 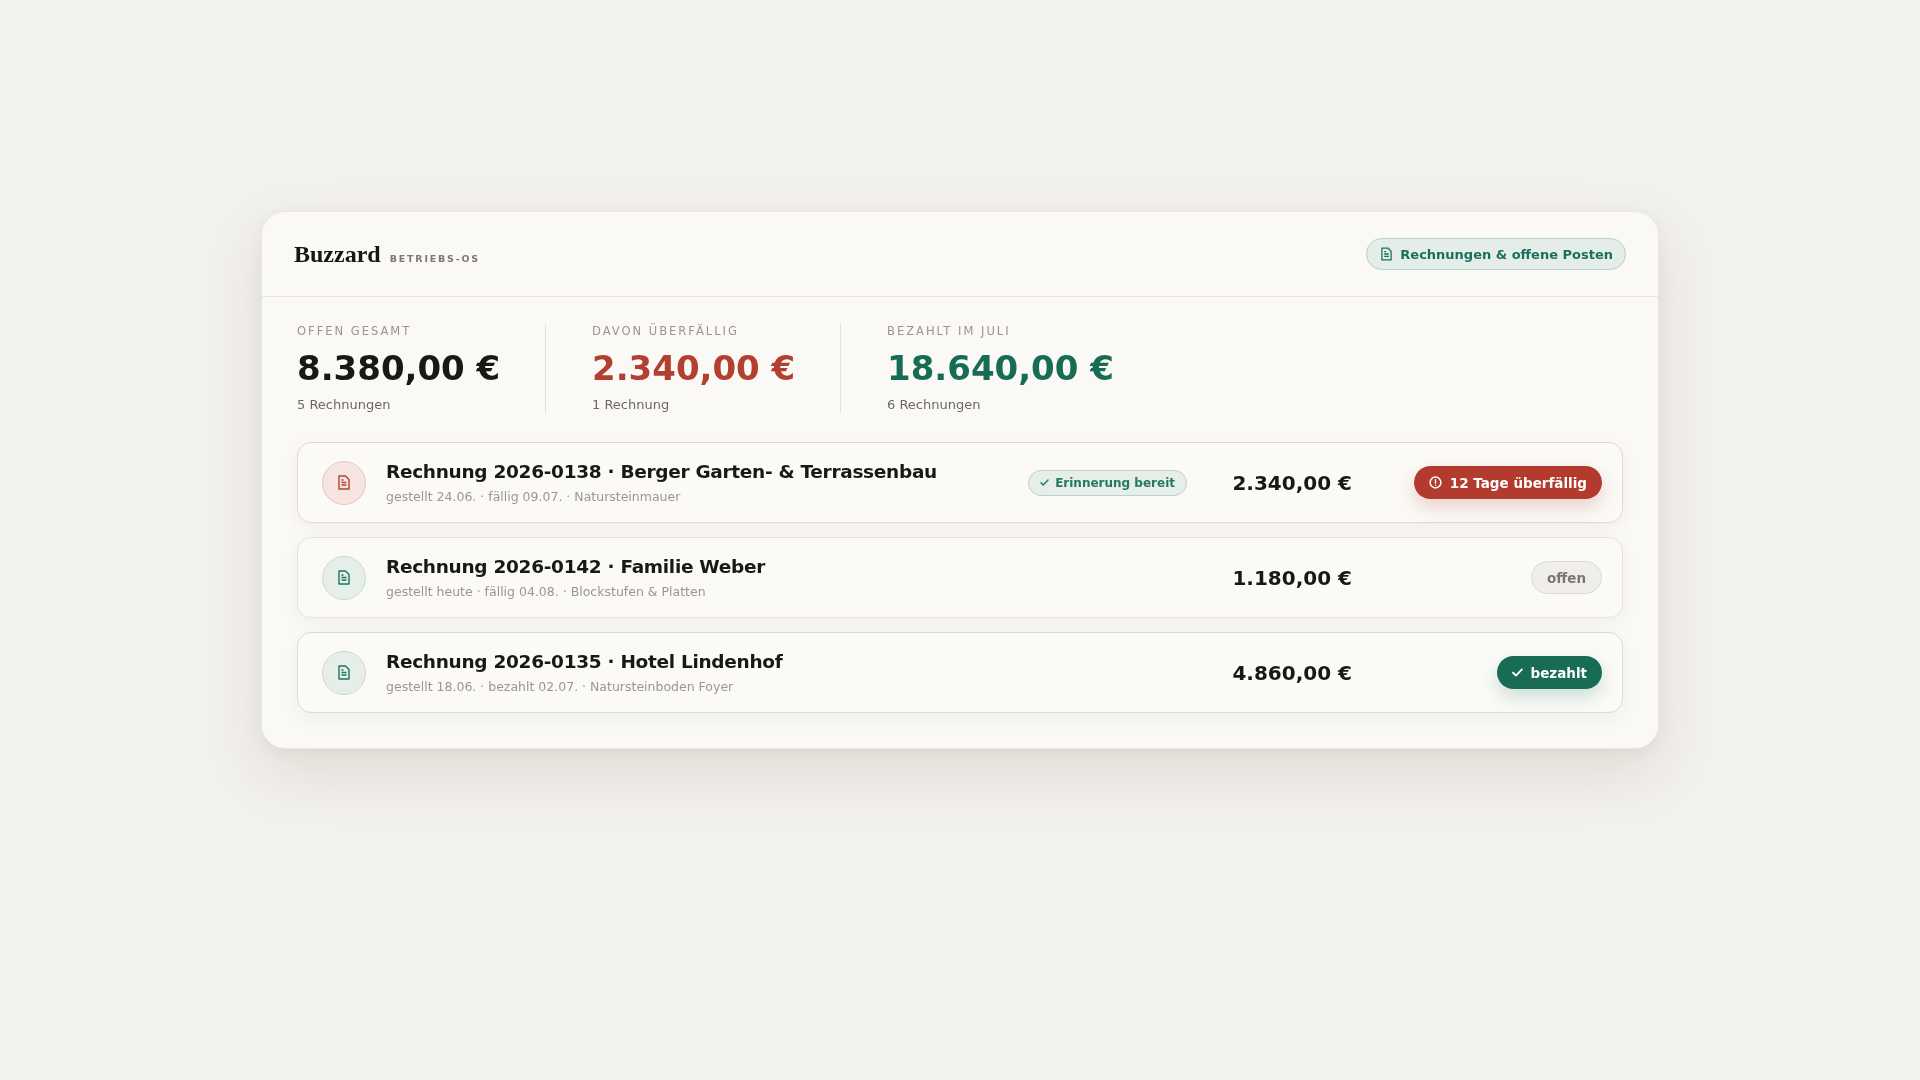 What do you see at coordinates (1566, 577) in the screenshot?
I see `status-badge: offen` at bounding box center [1566, 577].